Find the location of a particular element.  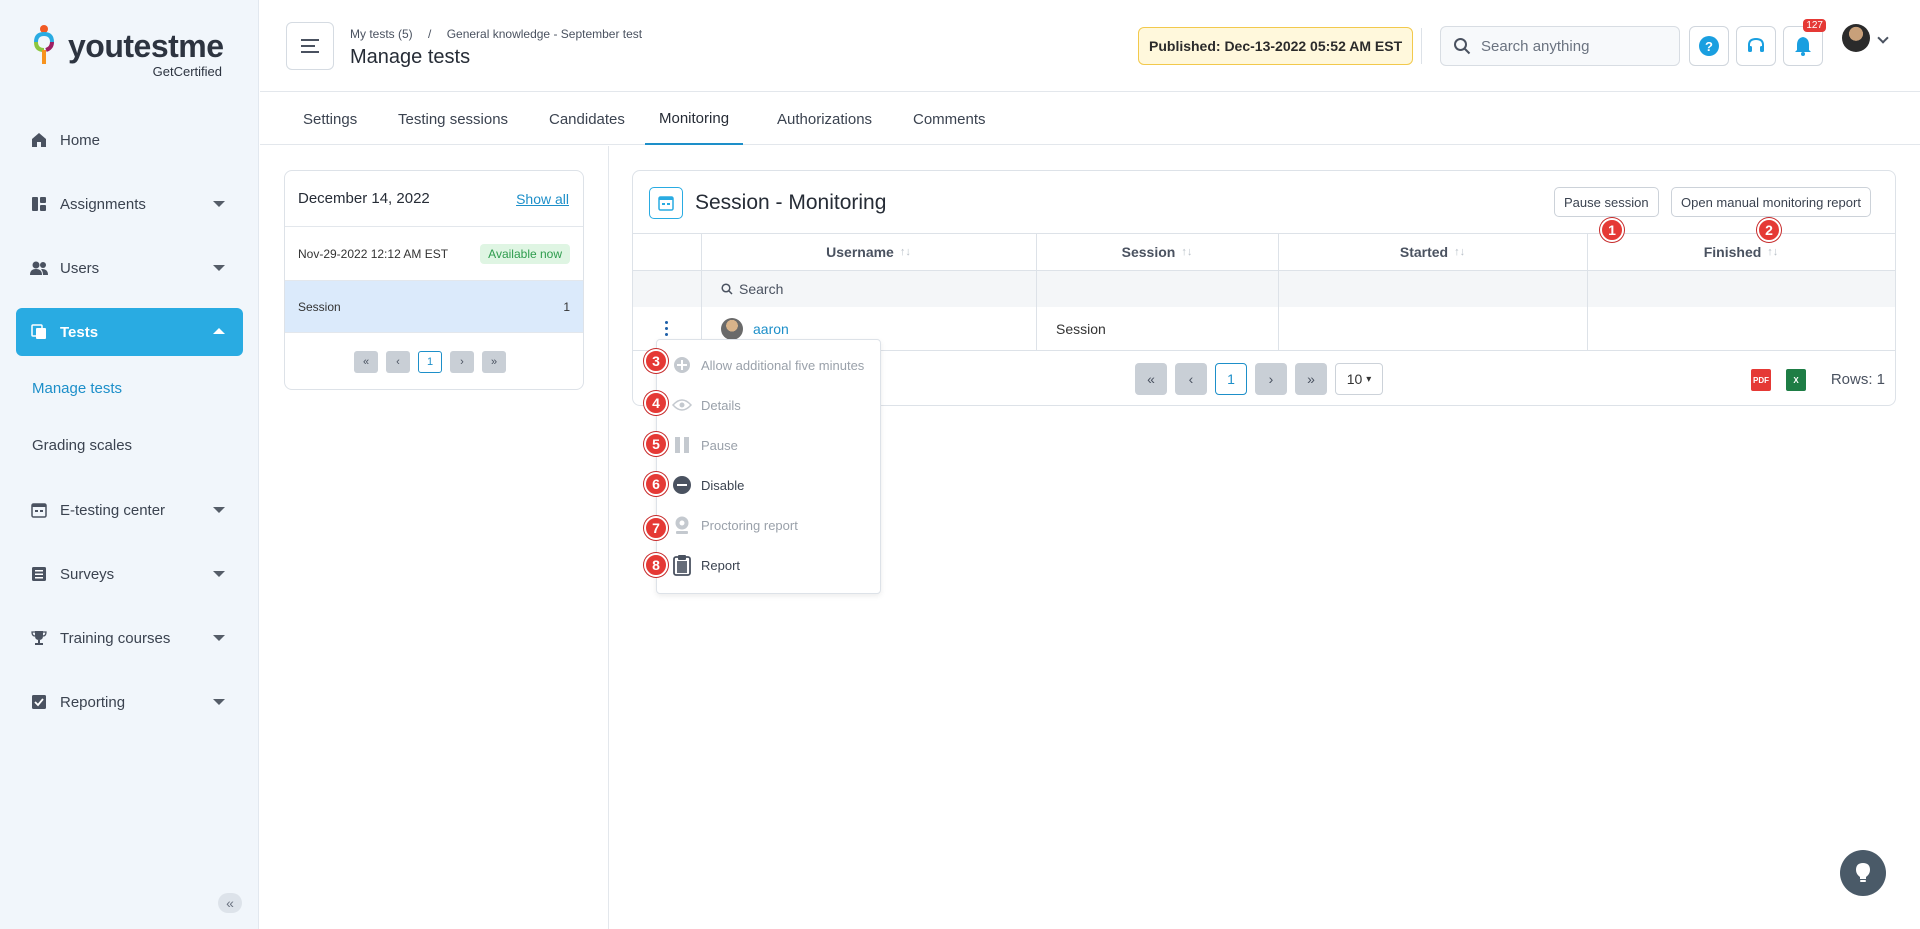

sidebar-item-surveys: Surveys is located at coordinates (129, 574).